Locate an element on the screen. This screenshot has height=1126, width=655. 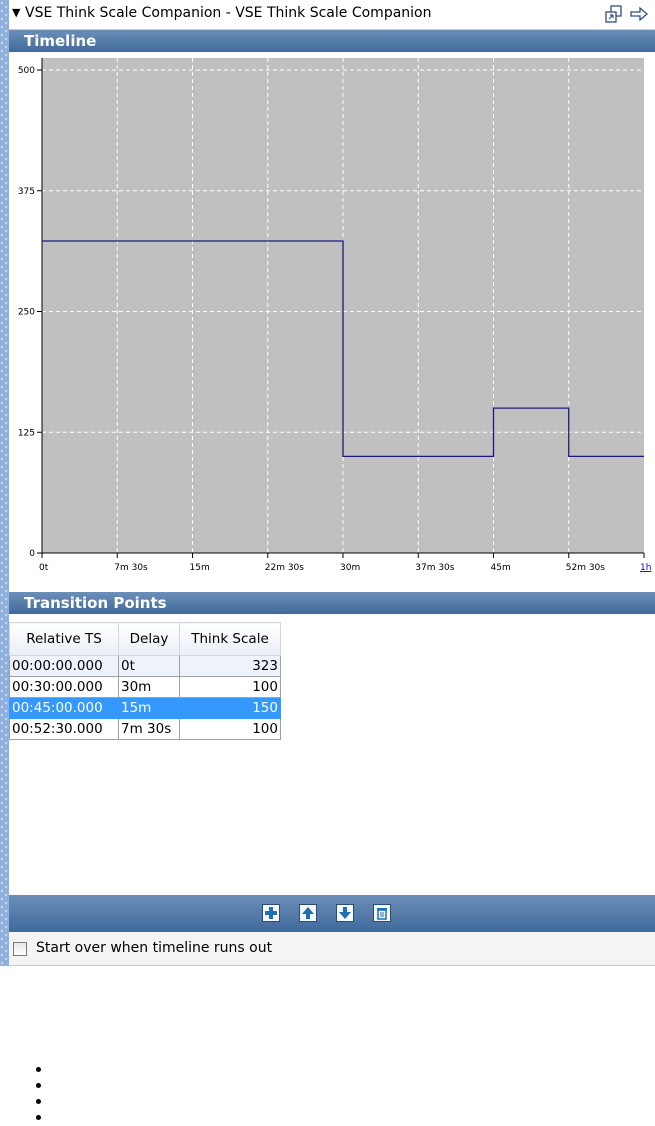
column-header-relative-ts: Relative TS is located at coordinates (64, 639).